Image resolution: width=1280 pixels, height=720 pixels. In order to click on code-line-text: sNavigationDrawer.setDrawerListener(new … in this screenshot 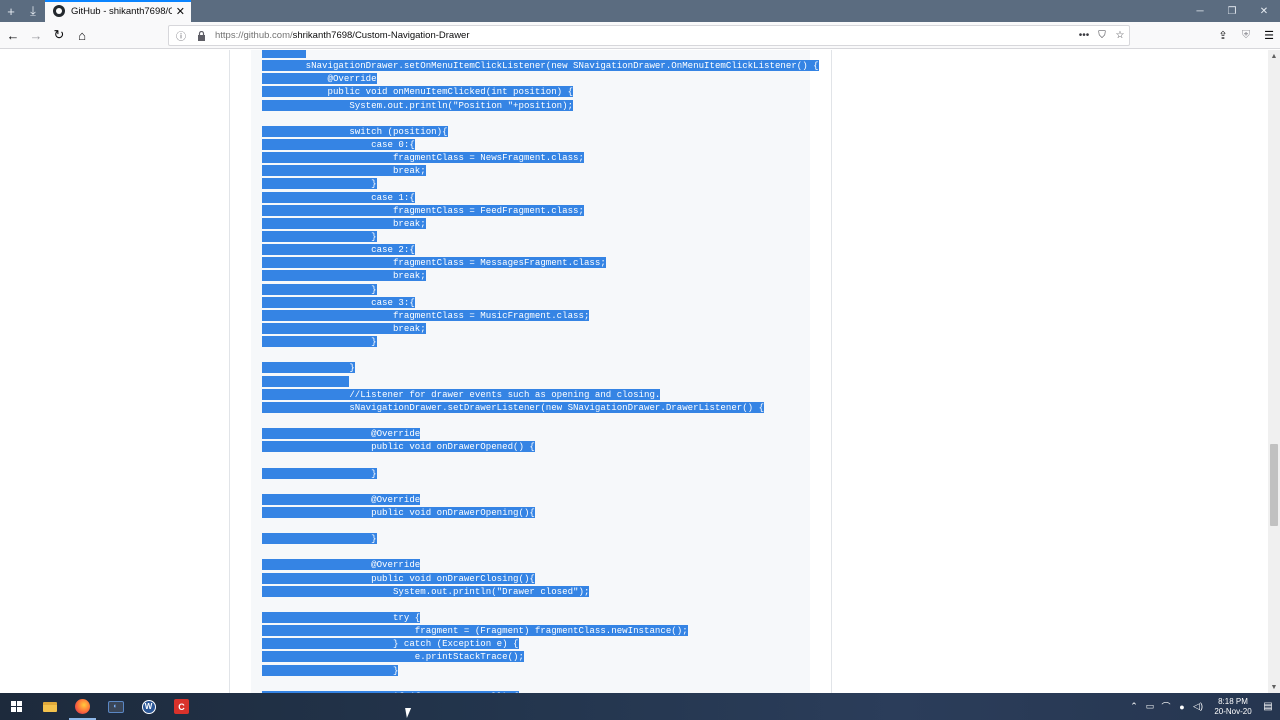, I will do `click(513, 407)`.